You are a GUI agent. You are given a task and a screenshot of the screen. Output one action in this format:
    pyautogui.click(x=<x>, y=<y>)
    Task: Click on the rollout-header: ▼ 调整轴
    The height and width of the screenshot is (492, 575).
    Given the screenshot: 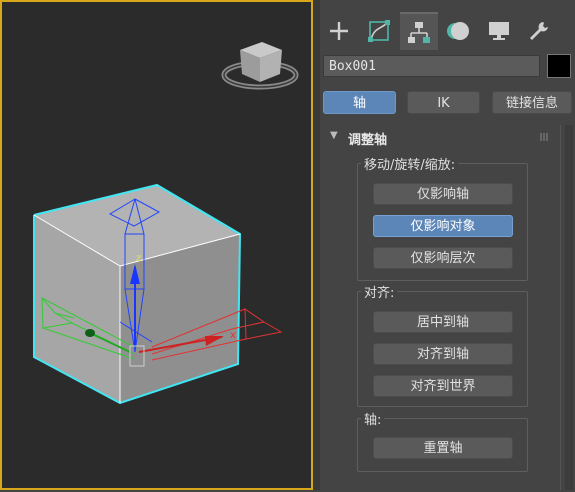 What is the action you would take?
    pyautogui.click(x=441, y=138)
    